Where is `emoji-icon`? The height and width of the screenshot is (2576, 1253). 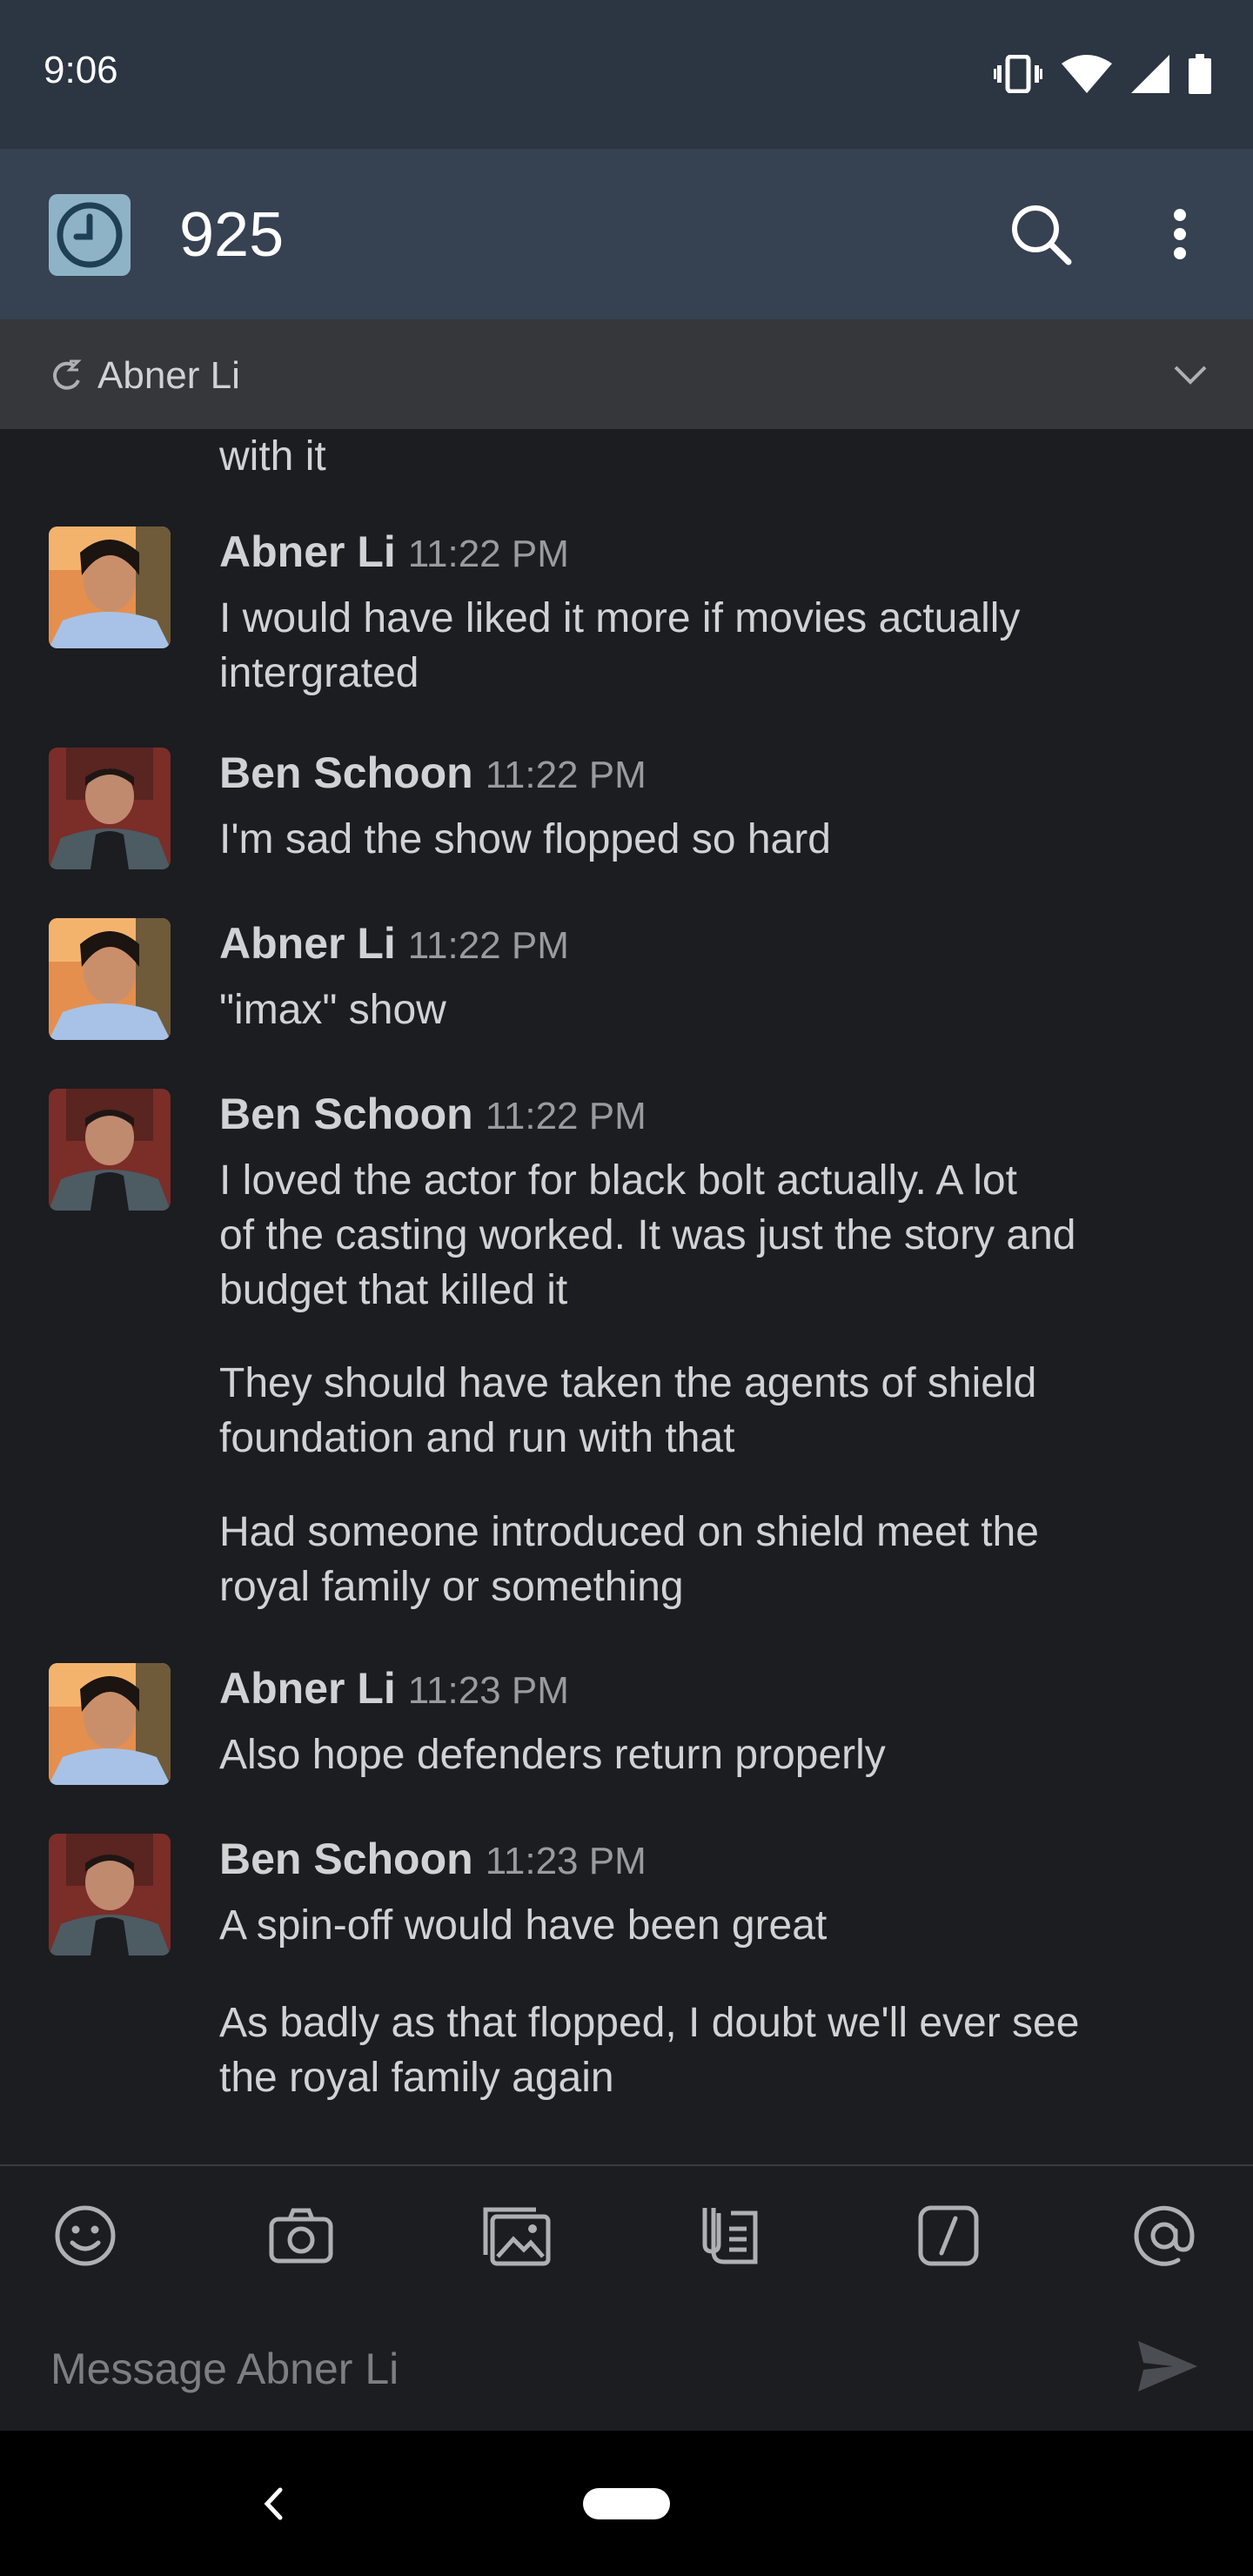 emoji-icon is located at coordinates (85, 2235).